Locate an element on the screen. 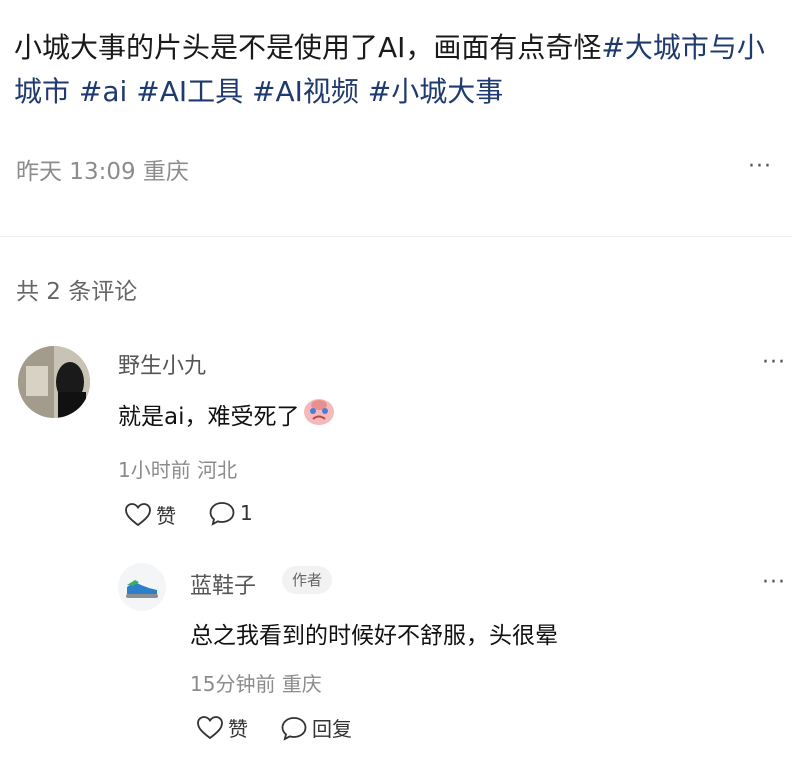 The height and width of the screenshot is (760, 792). divider is located at coordinates (396, 236).